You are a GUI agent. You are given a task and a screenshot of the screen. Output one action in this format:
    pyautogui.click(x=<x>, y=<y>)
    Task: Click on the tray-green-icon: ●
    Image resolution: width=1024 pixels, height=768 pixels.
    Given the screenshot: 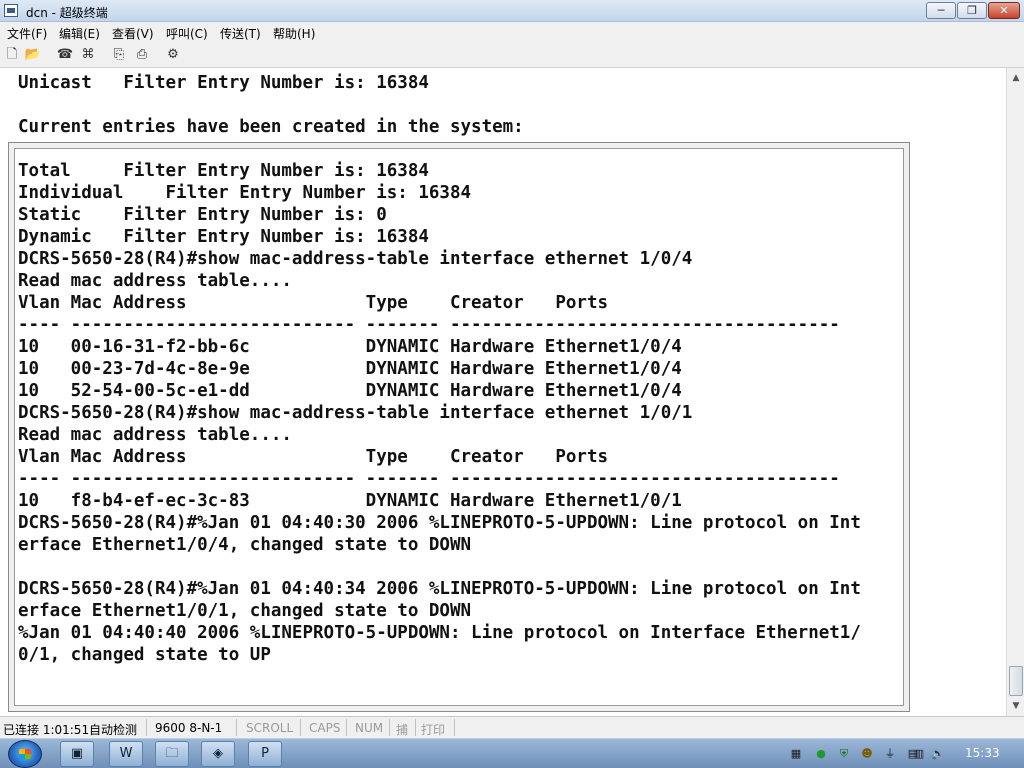 What is the action you would take?
    pyautogui.click(x=821, y=754)
    